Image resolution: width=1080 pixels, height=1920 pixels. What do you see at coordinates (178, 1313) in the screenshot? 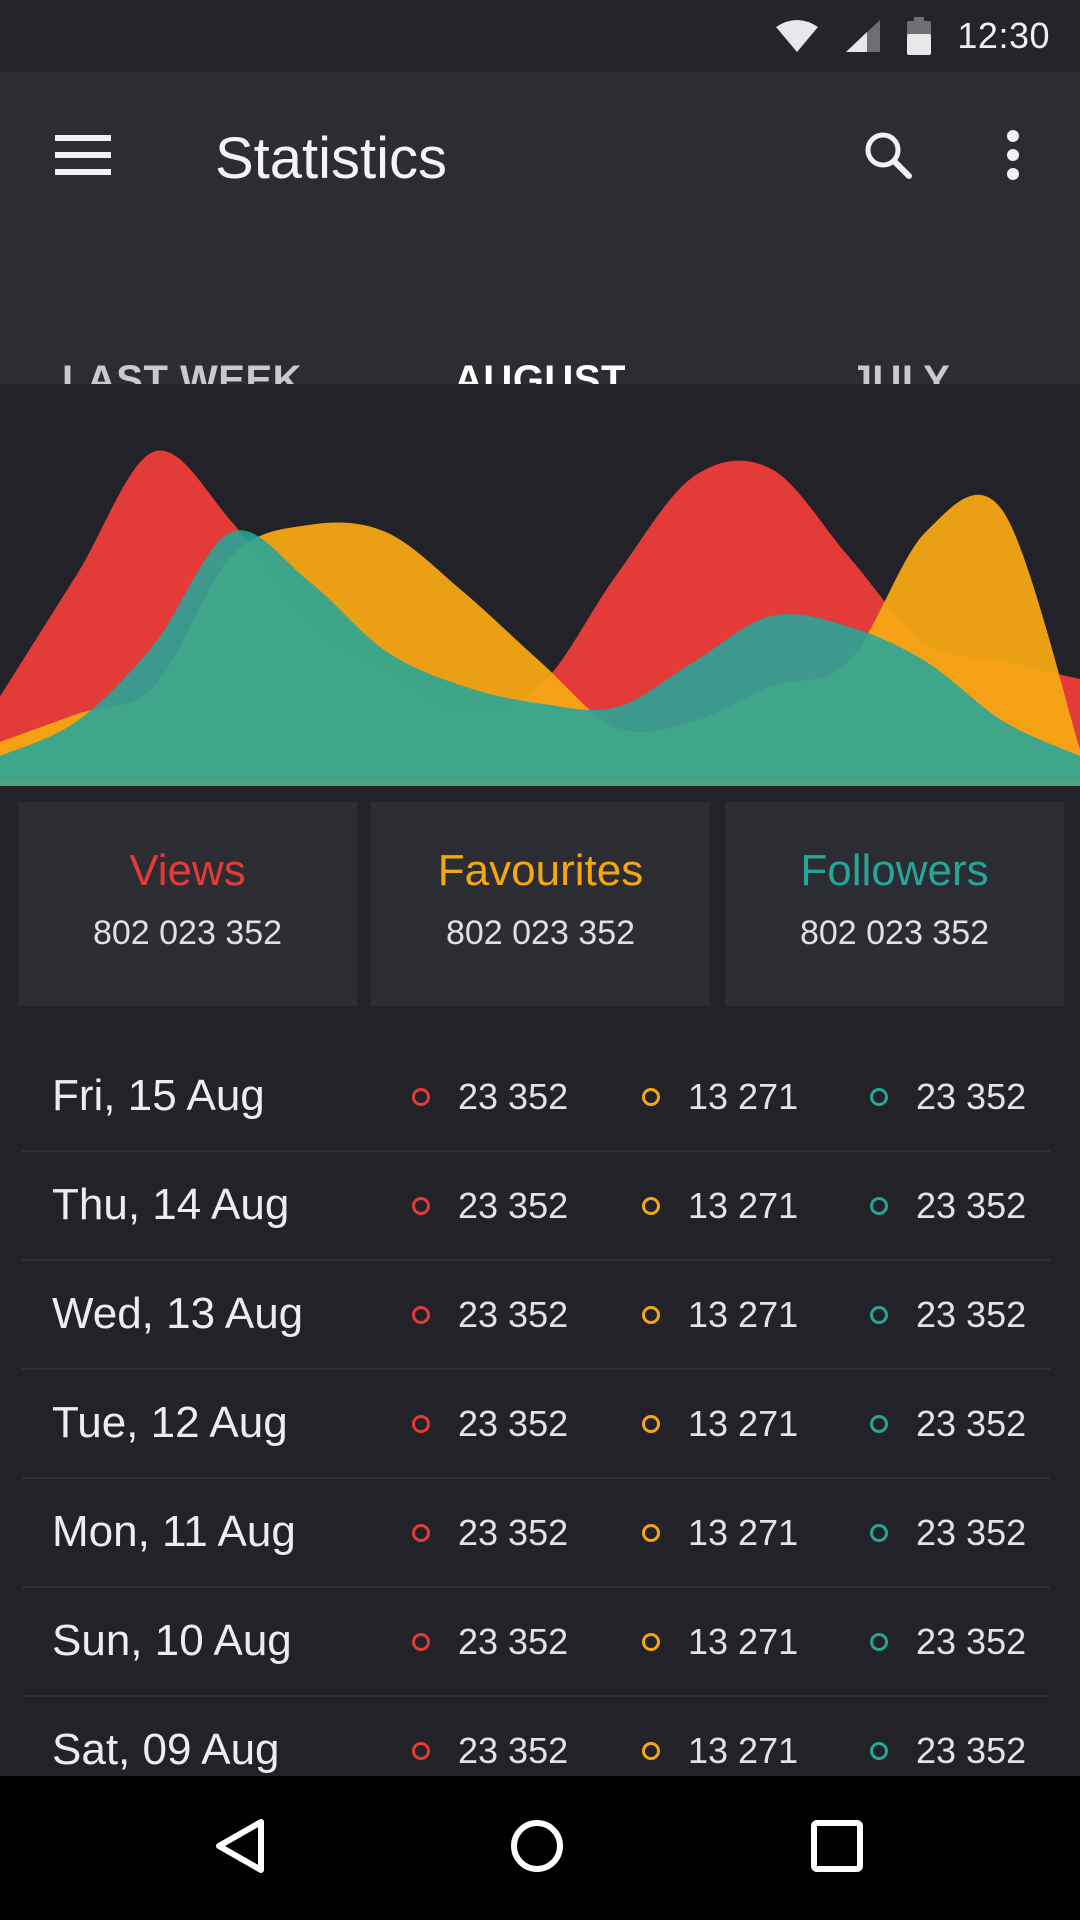
I see `row-date: Wed, 13 Aug` at bounding box center [178, 1313].